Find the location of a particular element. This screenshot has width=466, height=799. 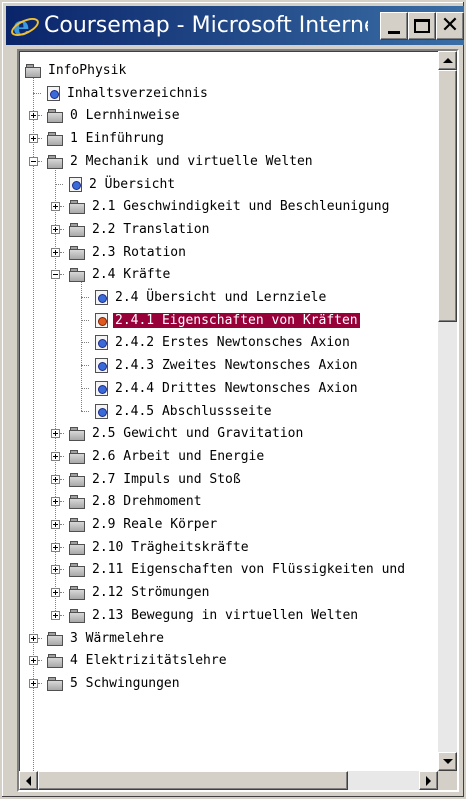

minimize-button is located at coordinates (394, 26).